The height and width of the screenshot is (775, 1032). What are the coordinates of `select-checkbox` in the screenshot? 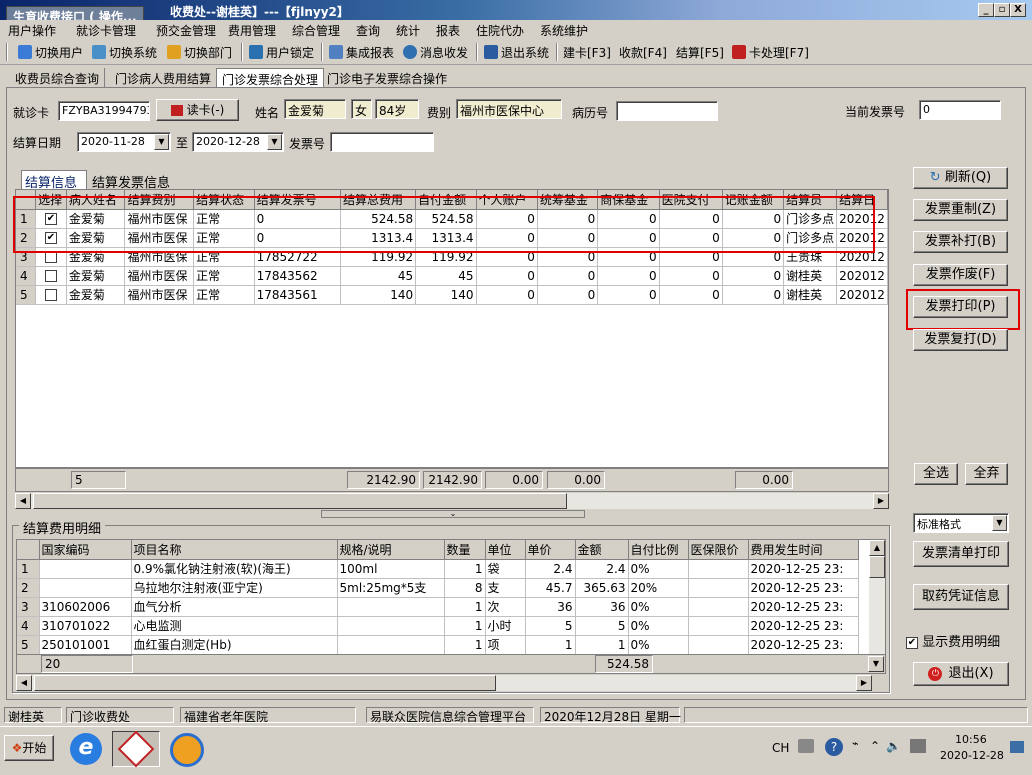 It's located at (50, 295).